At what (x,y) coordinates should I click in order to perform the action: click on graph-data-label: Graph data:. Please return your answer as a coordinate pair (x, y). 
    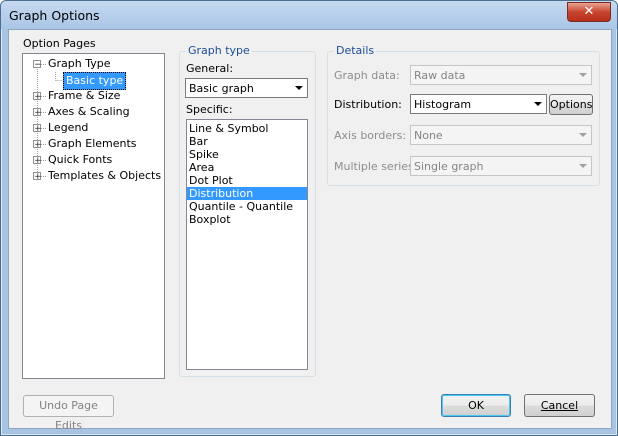
    Looking at the image, I should click on (367, 75).